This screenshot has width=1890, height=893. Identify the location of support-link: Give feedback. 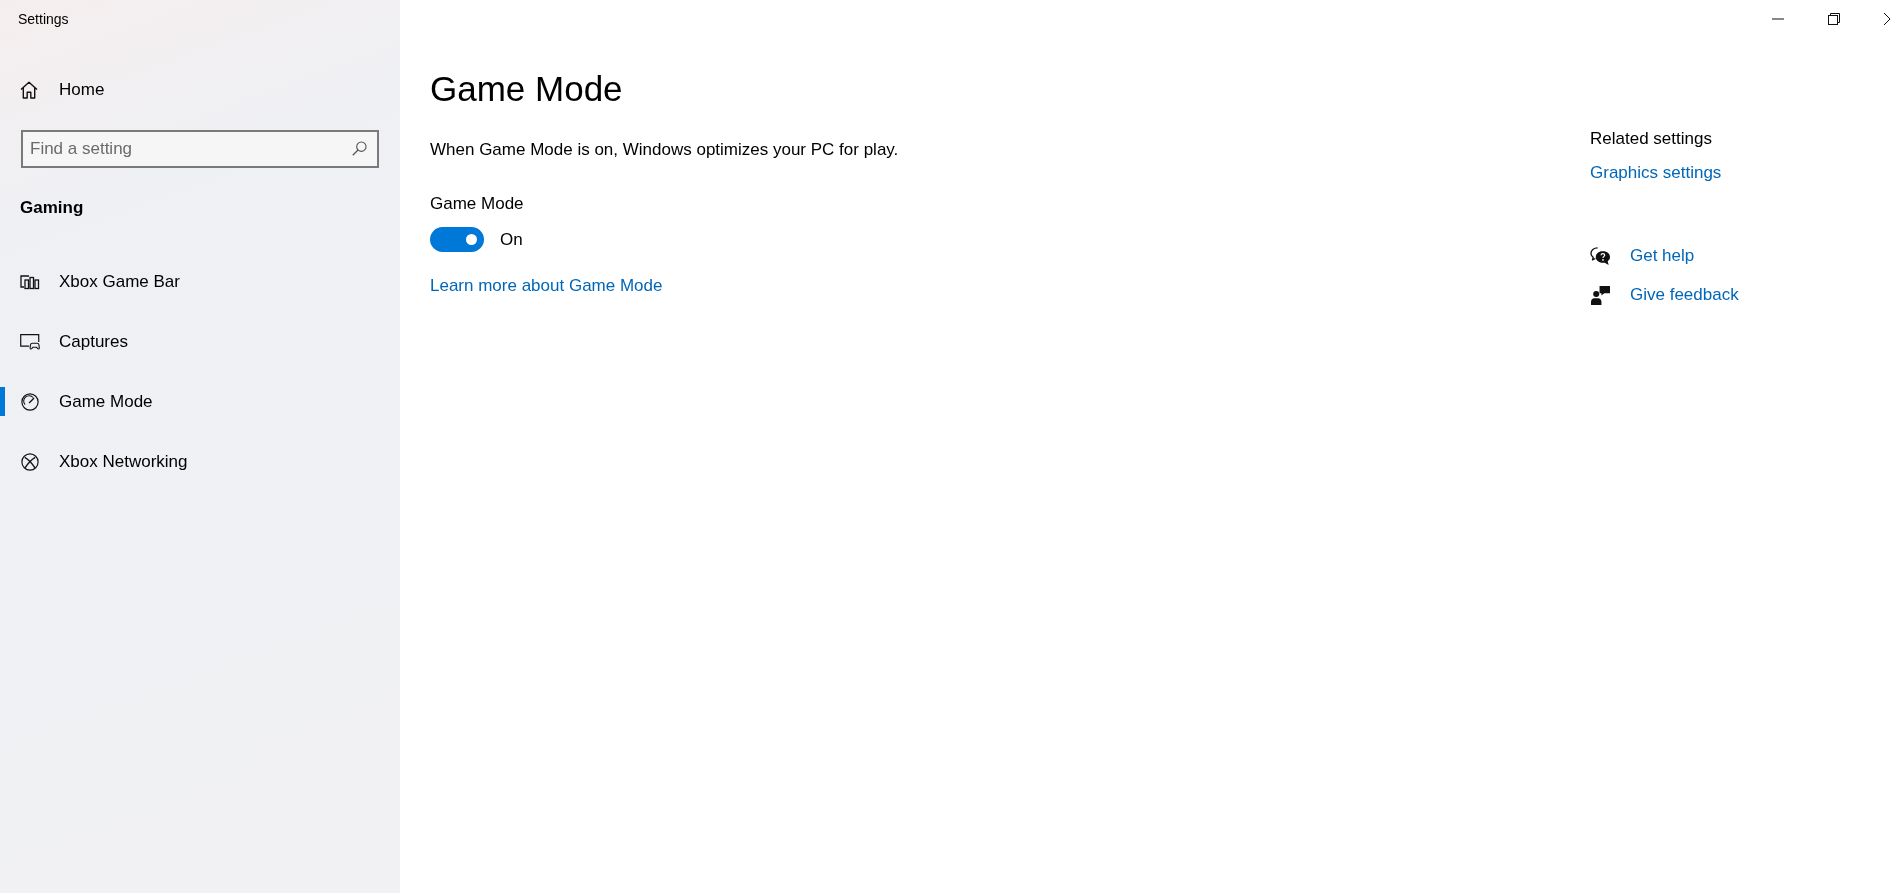
(1684, 295).